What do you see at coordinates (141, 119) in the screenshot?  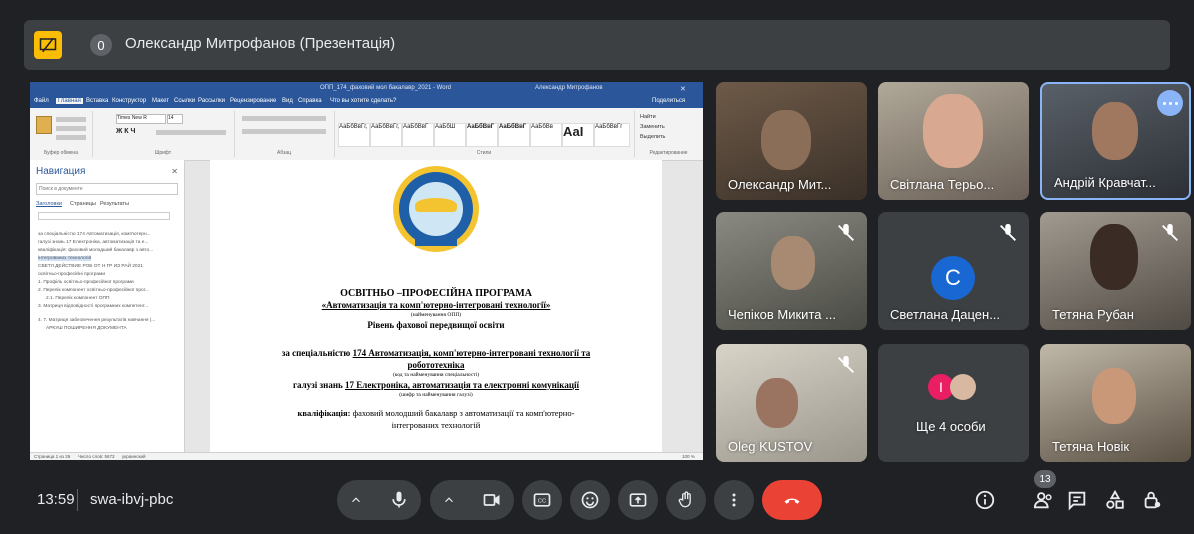 I see `font-name-select: Times New R` at bounding box center [141, 119].